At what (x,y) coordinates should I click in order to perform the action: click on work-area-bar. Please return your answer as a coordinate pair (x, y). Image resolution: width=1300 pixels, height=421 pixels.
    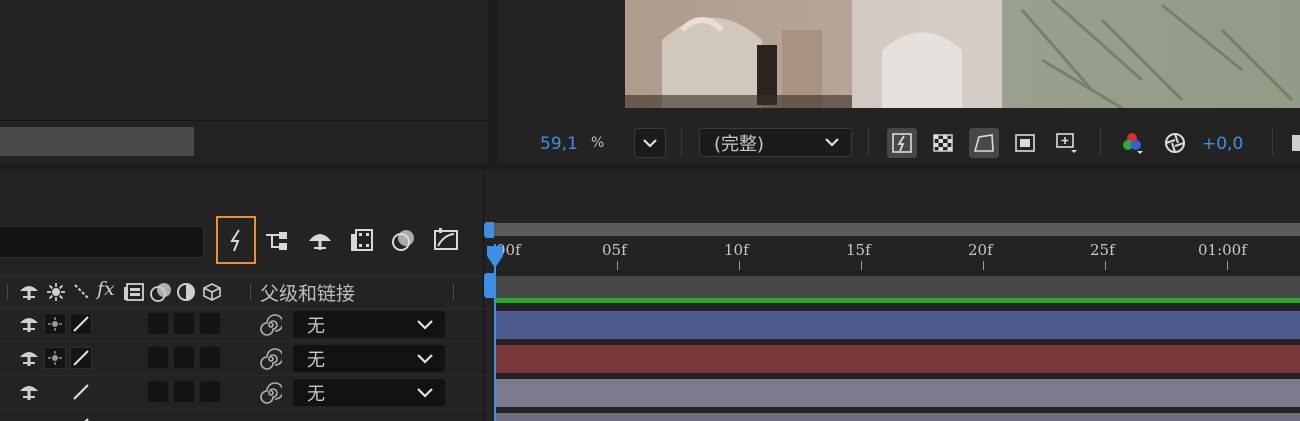
    Looking at the image, I should click on (898, 287).